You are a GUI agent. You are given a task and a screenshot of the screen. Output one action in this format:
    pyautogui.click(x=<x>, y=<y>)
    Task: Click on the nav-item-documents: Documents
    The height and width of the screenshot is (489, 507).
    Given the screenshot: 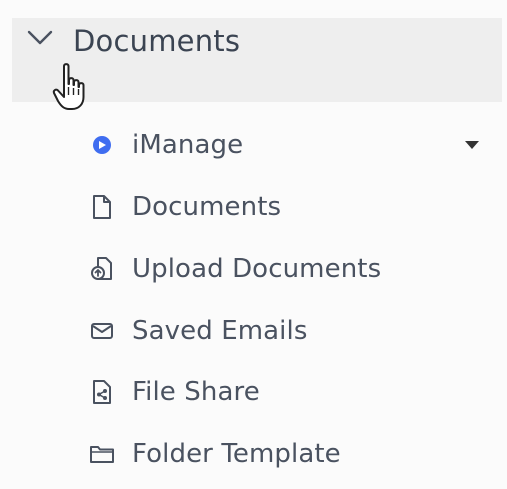 What is the action you would take?
    pyautogui.click(x=288, y=207)
    